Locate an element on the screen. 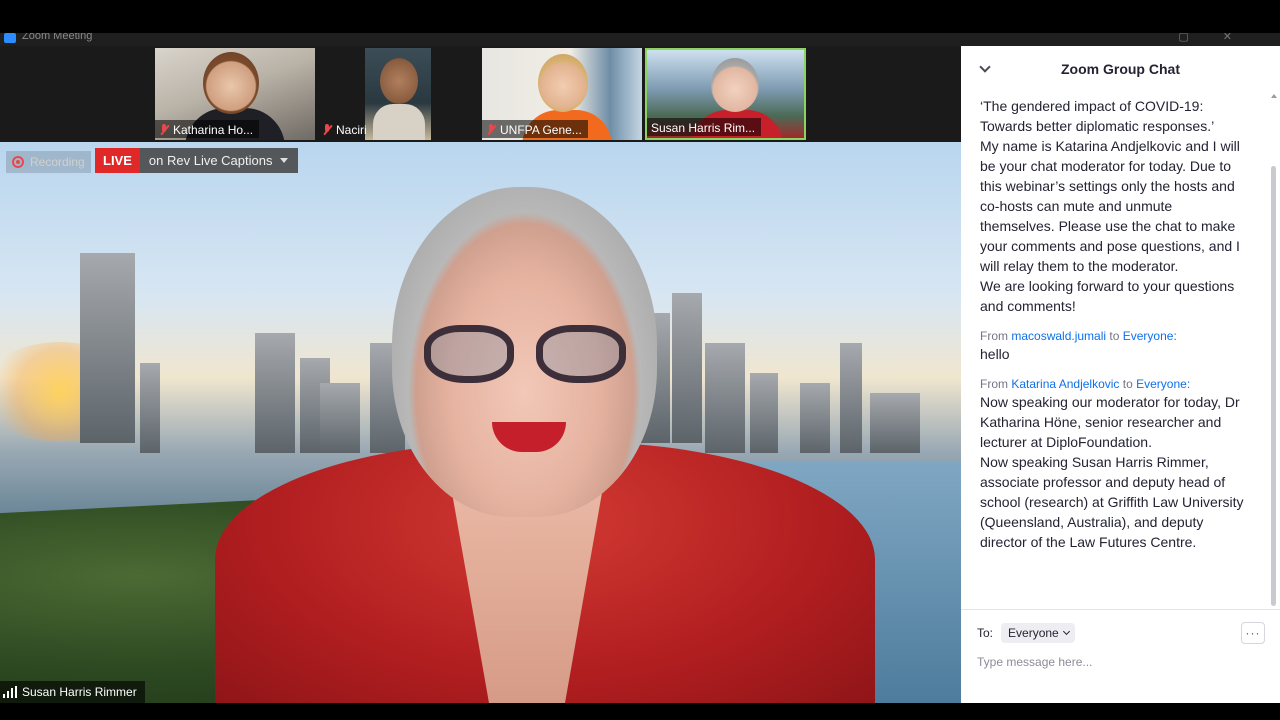 The image size is (1280, 720). recording-icon is located at coordinates (18, 162).